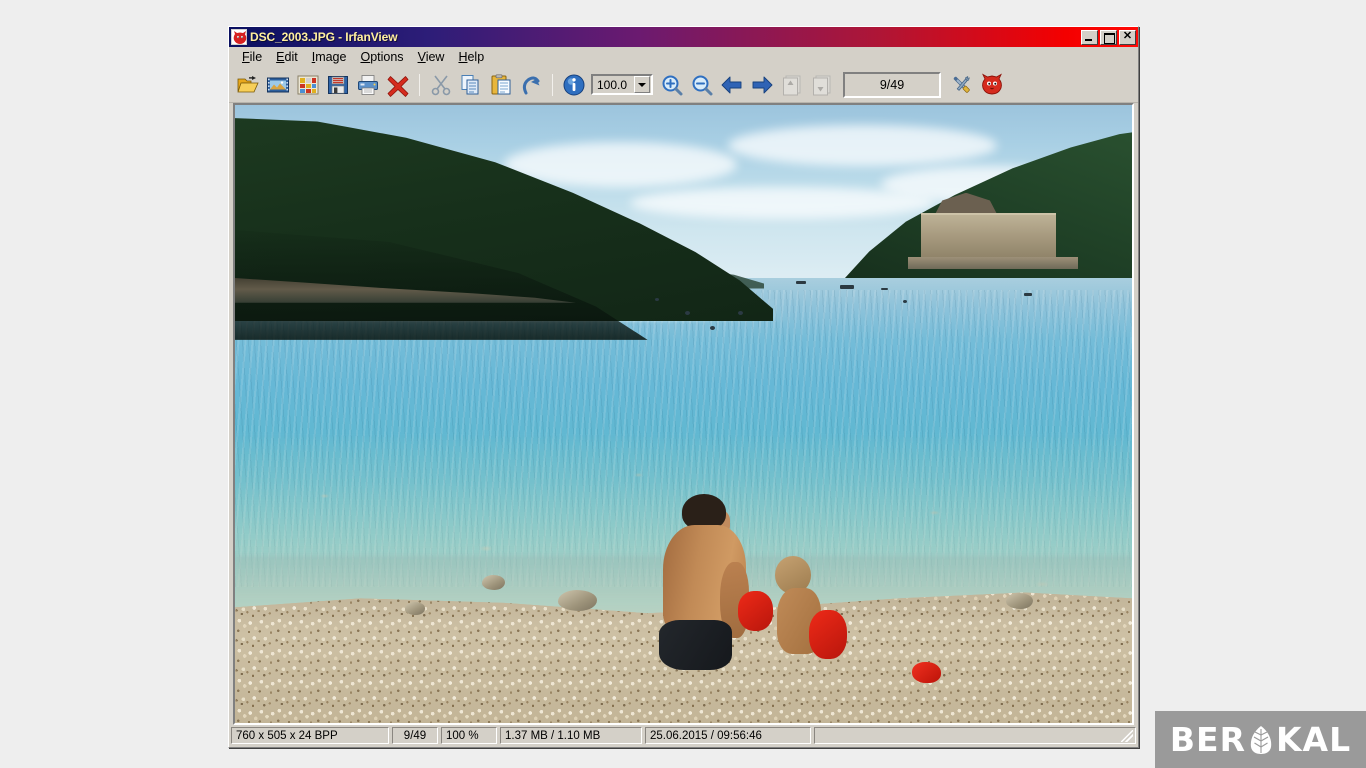 The image size is (1366, 768). I want to click on figure-toddler, so click(792, 614).